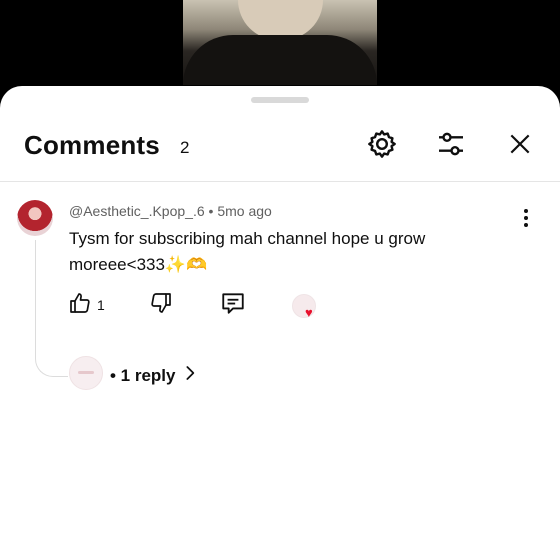  I want to click on creator-heart: ♥, so click(304, 307).